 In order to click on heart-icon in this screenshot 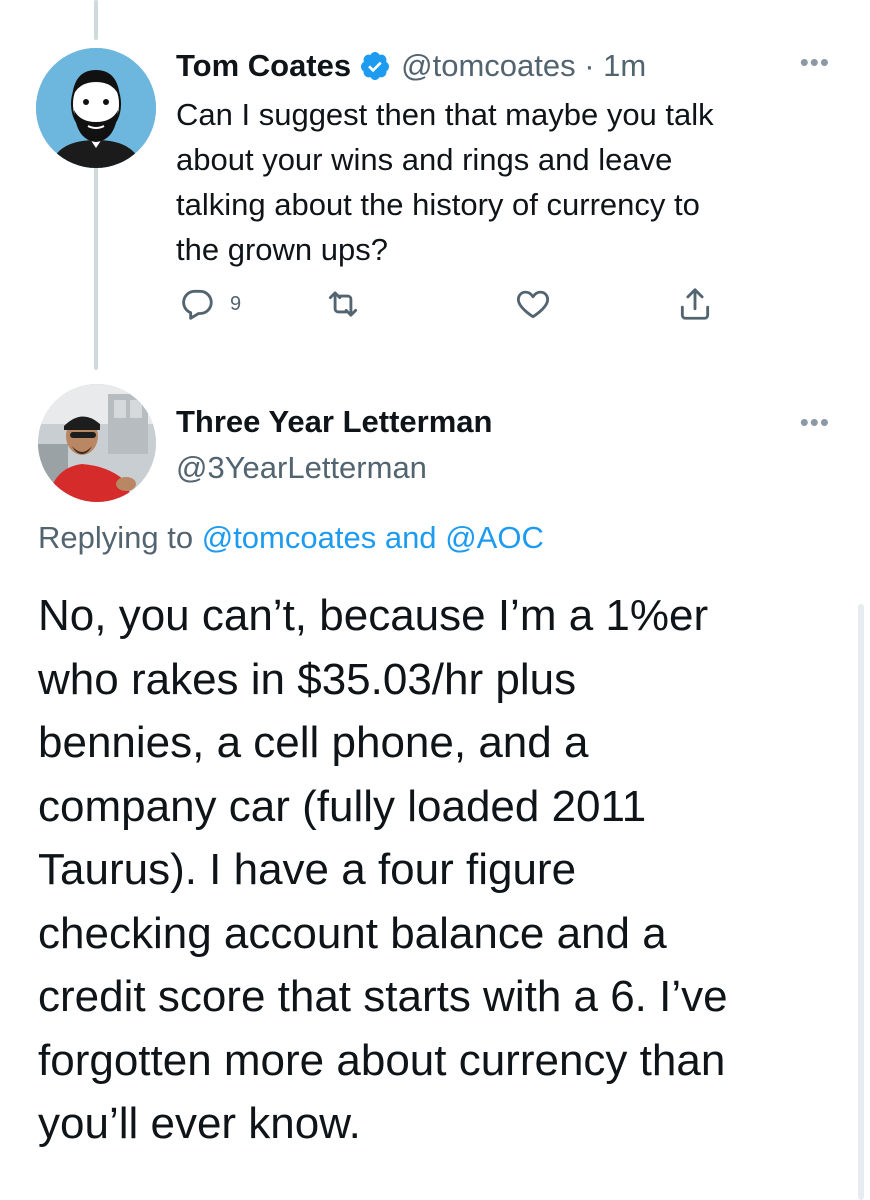, I will do `click(533, 304)`.